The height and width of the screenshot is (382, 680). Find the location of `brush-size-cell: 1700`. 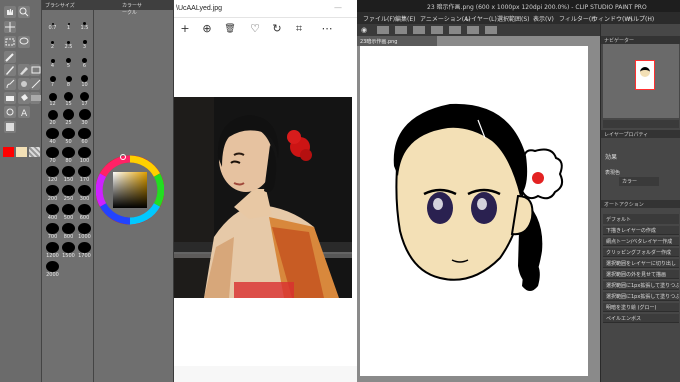

brush-size-cell: 1700 is located at coordinates (84, 250).